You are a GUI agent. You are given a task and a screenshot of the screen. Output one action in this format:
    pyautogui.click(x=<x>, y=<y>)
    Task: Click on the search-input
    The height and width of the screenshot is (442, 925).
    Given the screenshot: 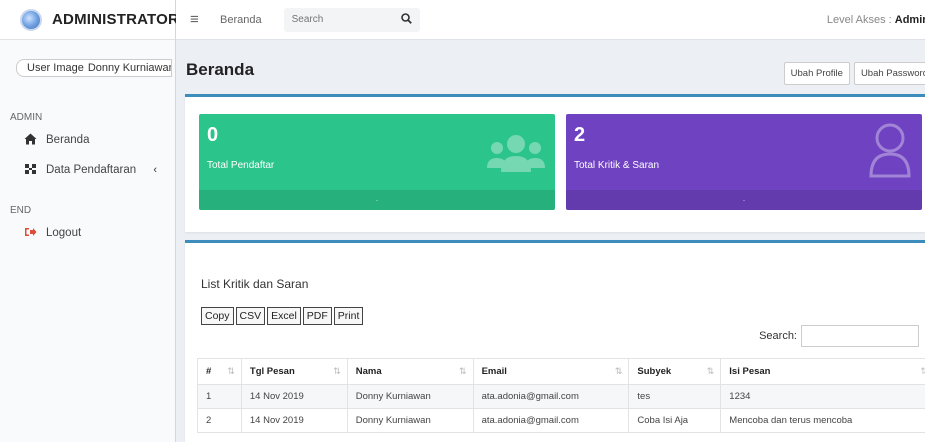 What is the action you would take?
    pyautogui.click(x=341, y=19)
    